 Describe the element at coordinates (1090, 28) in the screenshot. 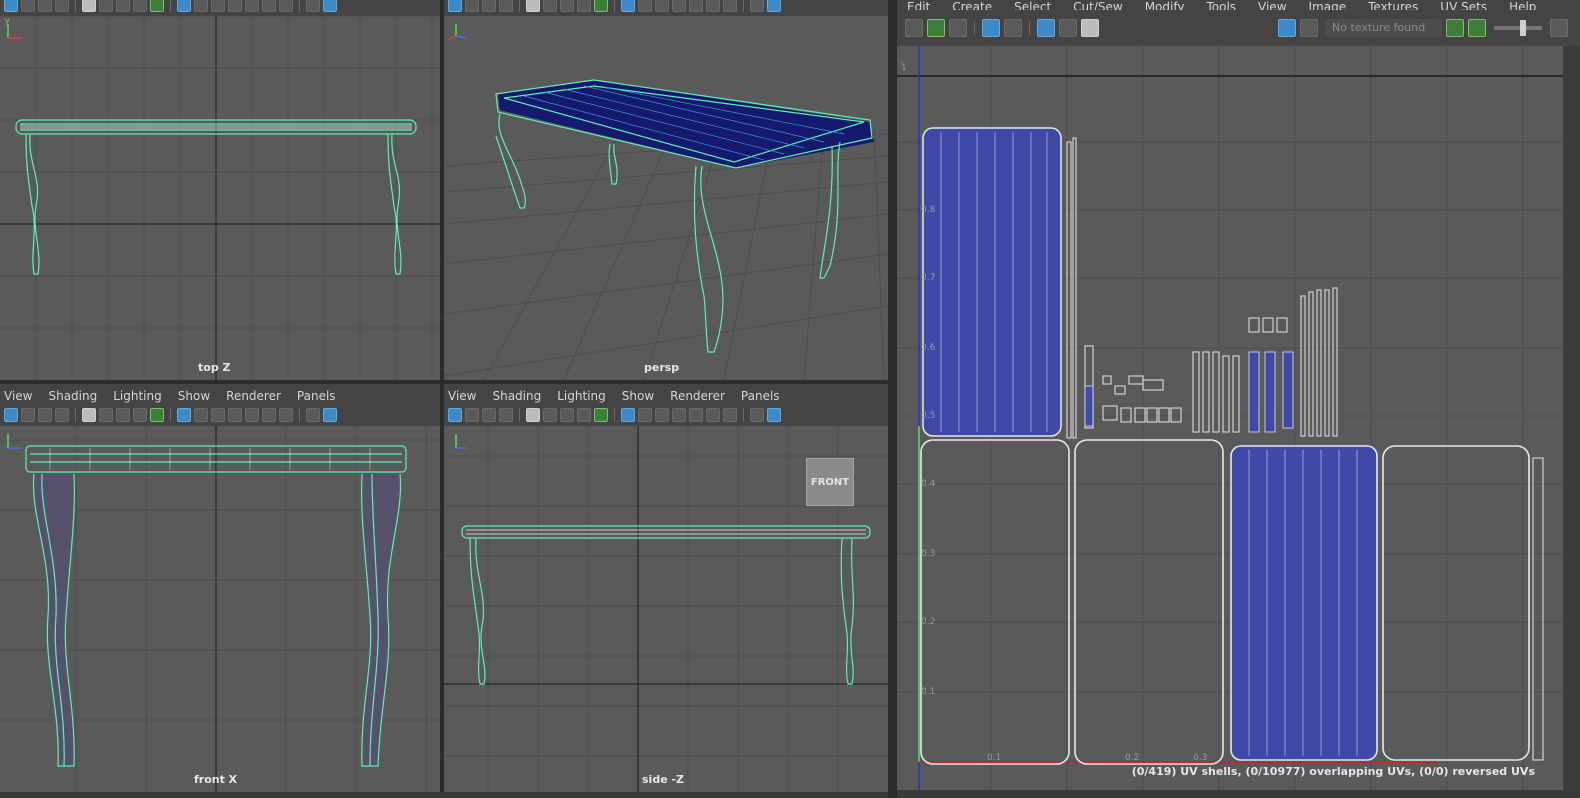

I see `uv-snapshot-icon` at that location.